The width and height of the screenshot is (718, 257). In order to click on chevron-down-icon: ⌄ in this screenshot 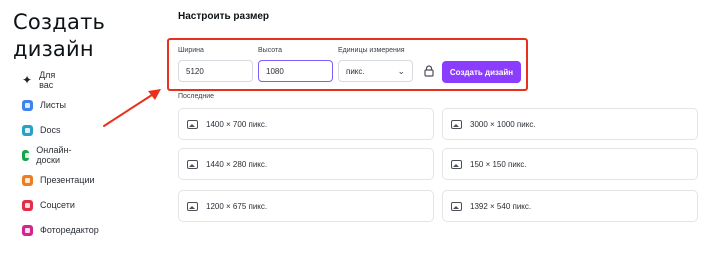, I will do `click(401, 71)`.